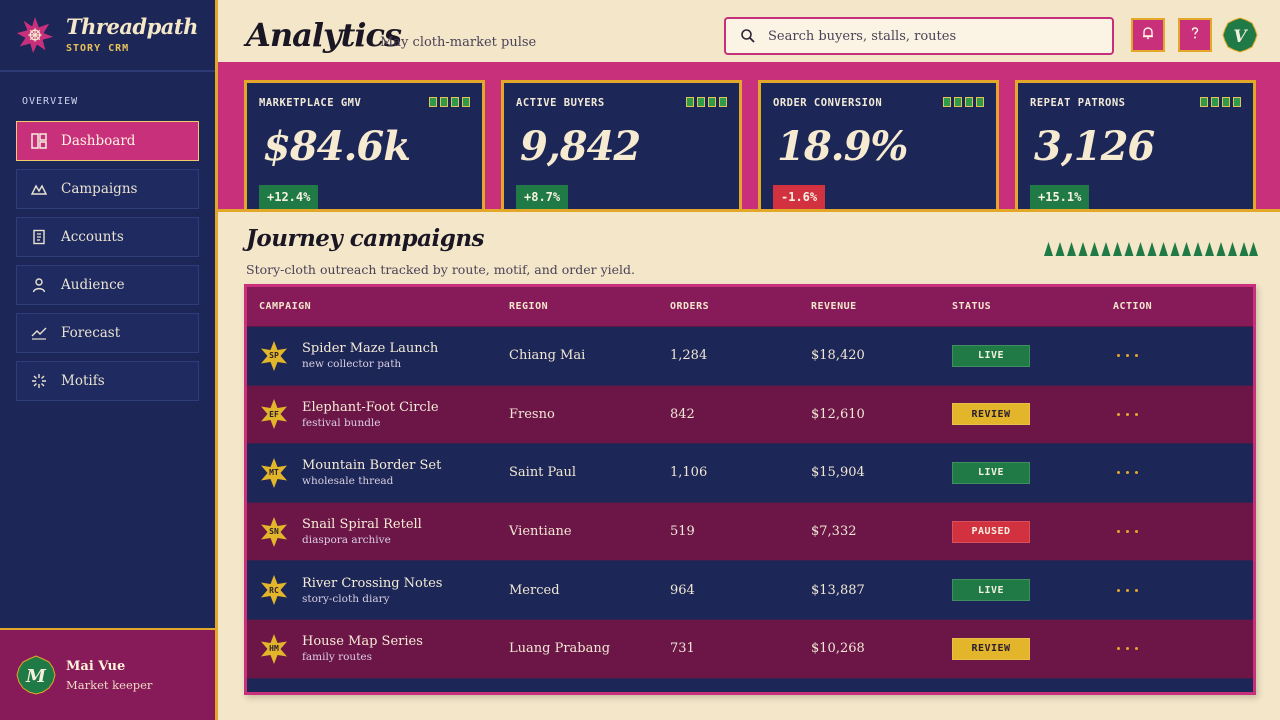 The width and height of the screenshot is (1280, 720). What do you see at coordinates (99, 189) in the screenshot?
I see `sidebar-item-label: Campaigns` at bounding box center [99, 189].